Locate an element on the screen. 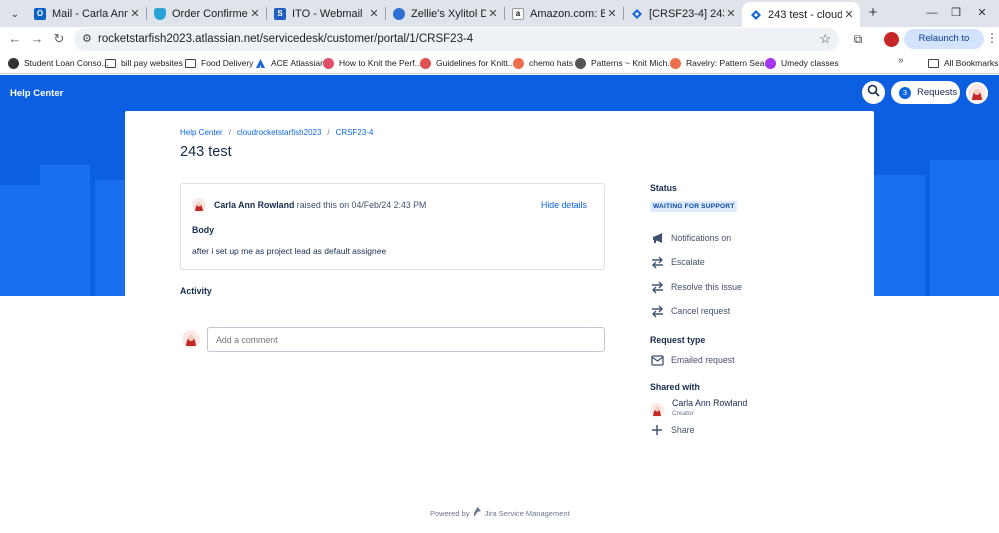 This screenshot has height=533, width=999. browser-tab: a Amazon.com: Beekma ✕ is located at coordinates (563, 13).